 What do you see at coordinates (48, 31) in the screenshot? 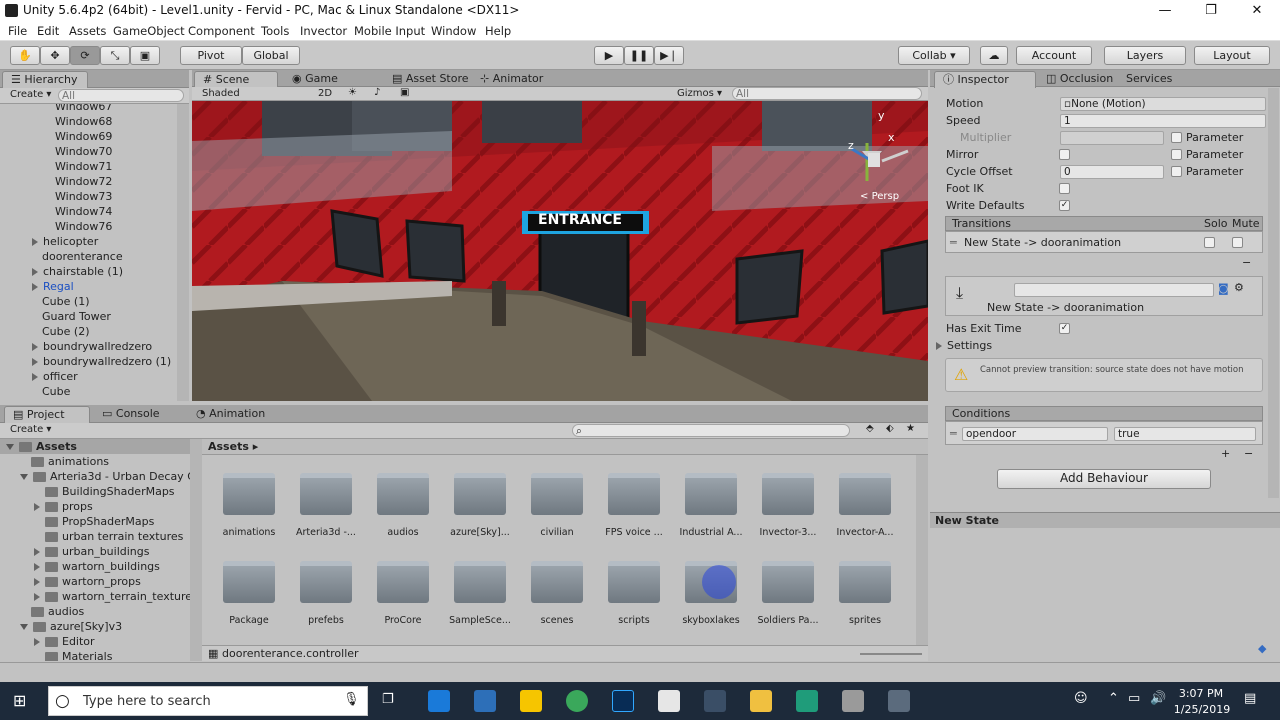
I see `menu-edit: Edit` at bounding box center [48, 31].